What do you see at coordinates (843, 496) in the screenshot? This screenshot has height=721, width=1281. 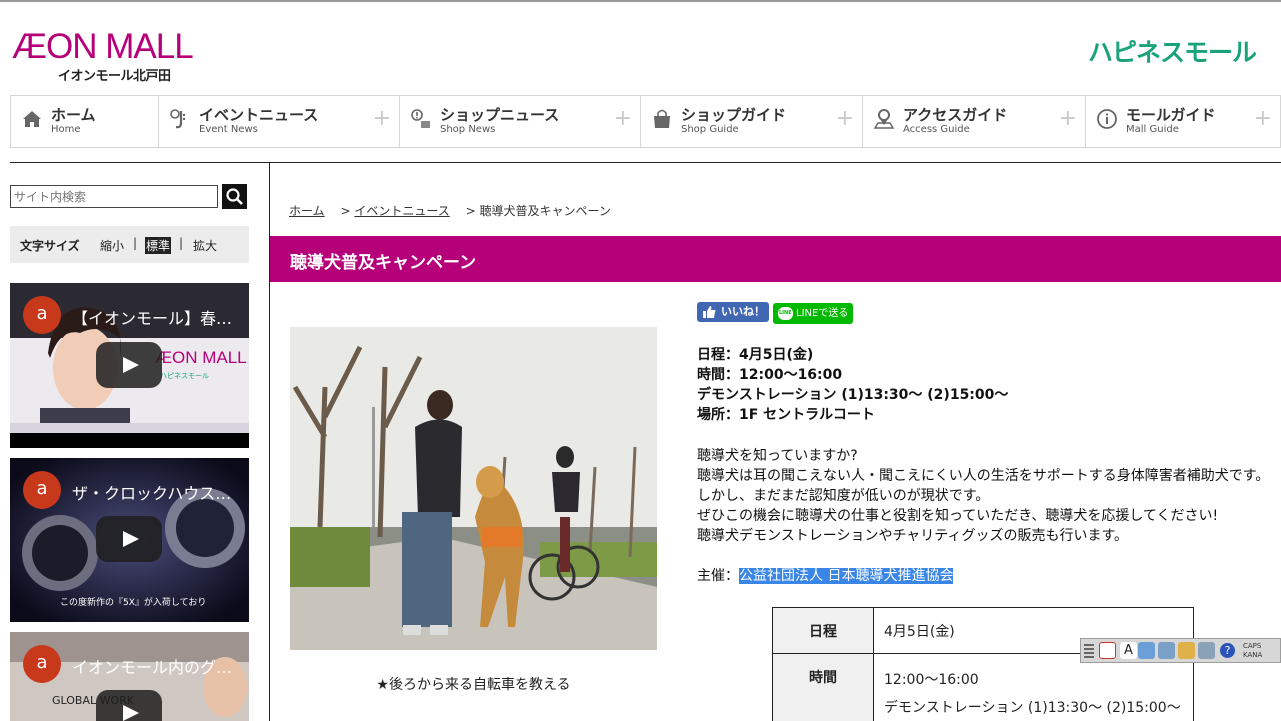 I see `description-line: しかし、まだまだ認知度が低いのが現状です。` at bounding box center [843, 496].